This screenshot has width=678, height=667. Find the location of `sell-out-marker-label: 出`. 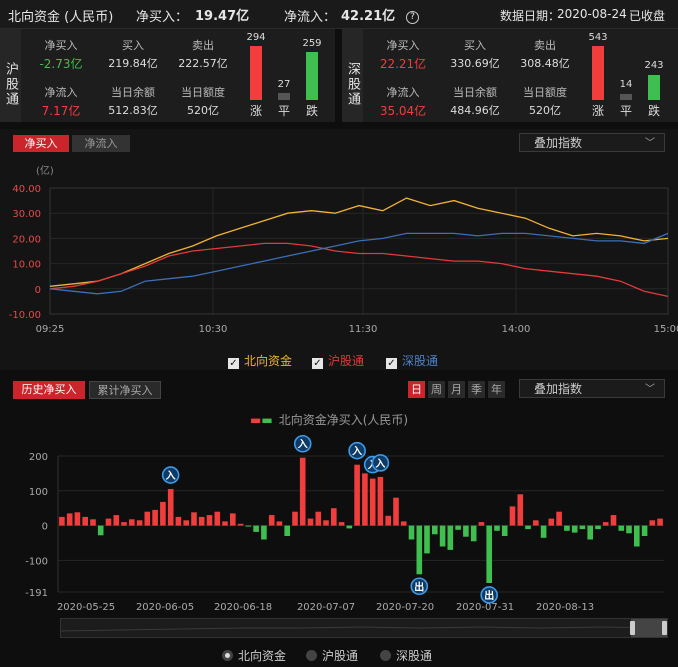

sell-out-marker-label: 出 is located at coordinates (419, 586).